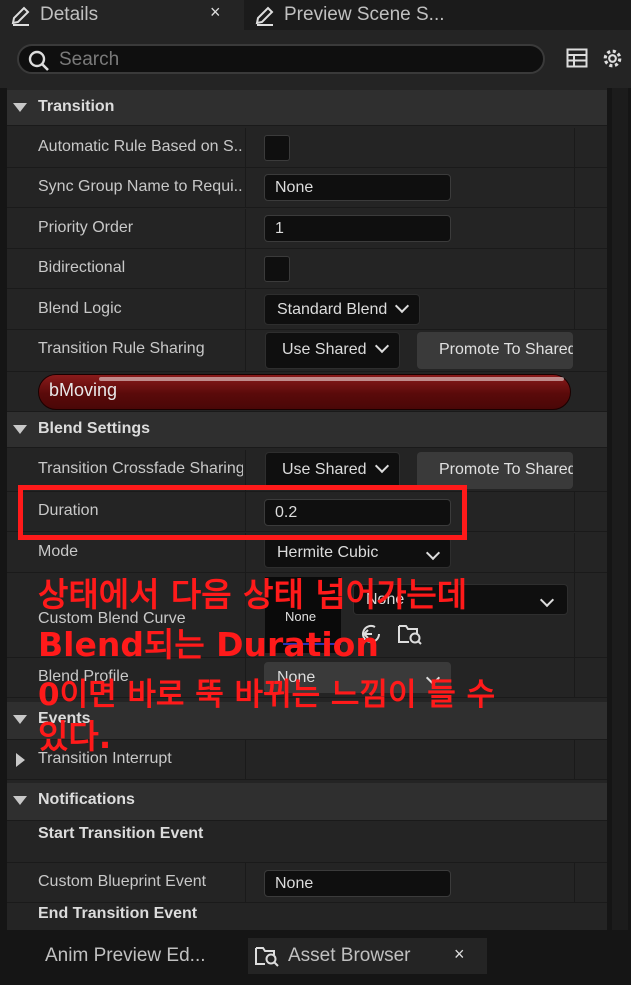  Describe the element at coordinates (86, 227) in the screenshot. I see `priority-label: Priority Order` at that location.